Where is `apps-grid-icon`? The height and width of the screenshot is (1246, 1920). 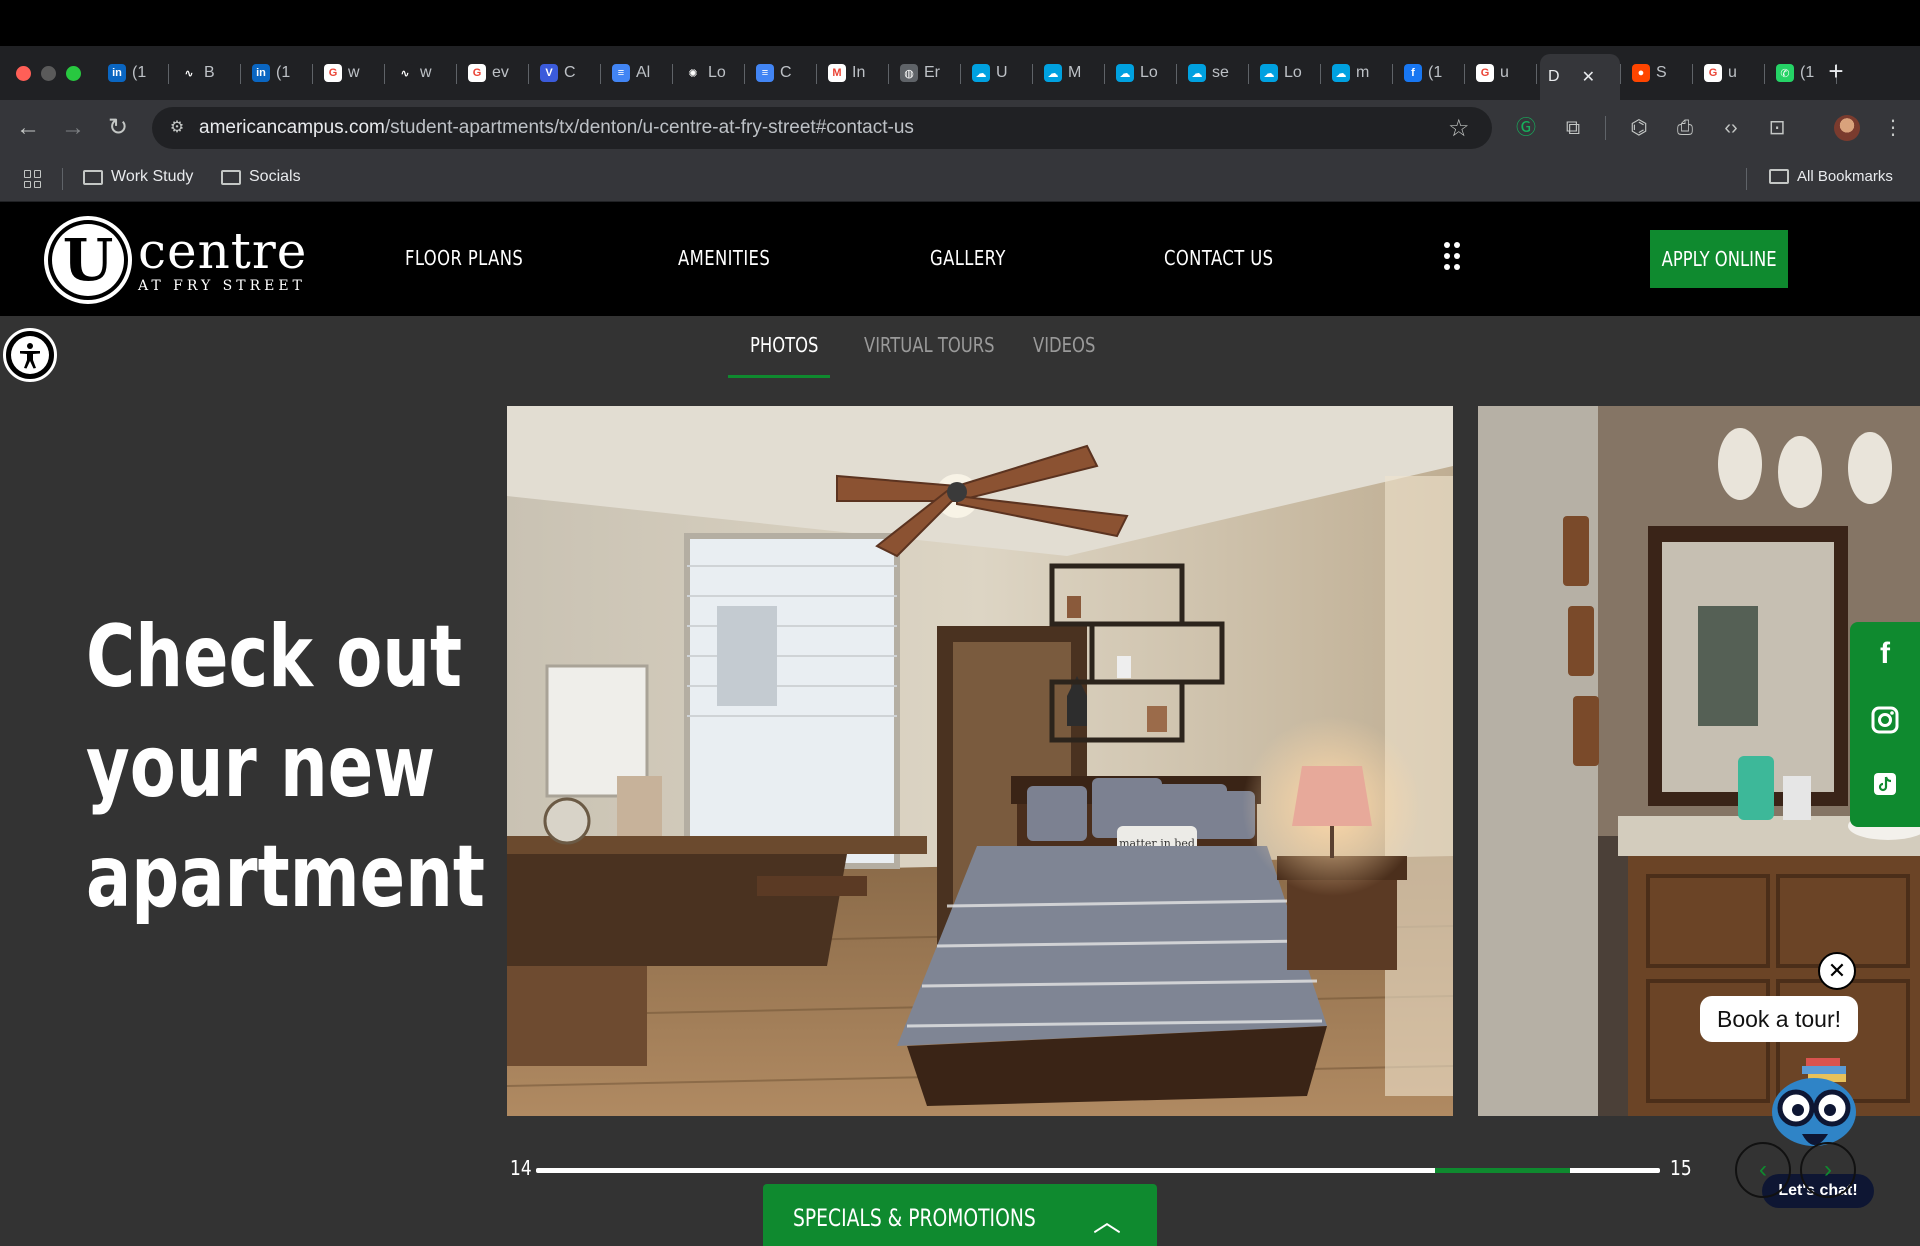
apps-grid-icon is located at coordinates (33, 179).